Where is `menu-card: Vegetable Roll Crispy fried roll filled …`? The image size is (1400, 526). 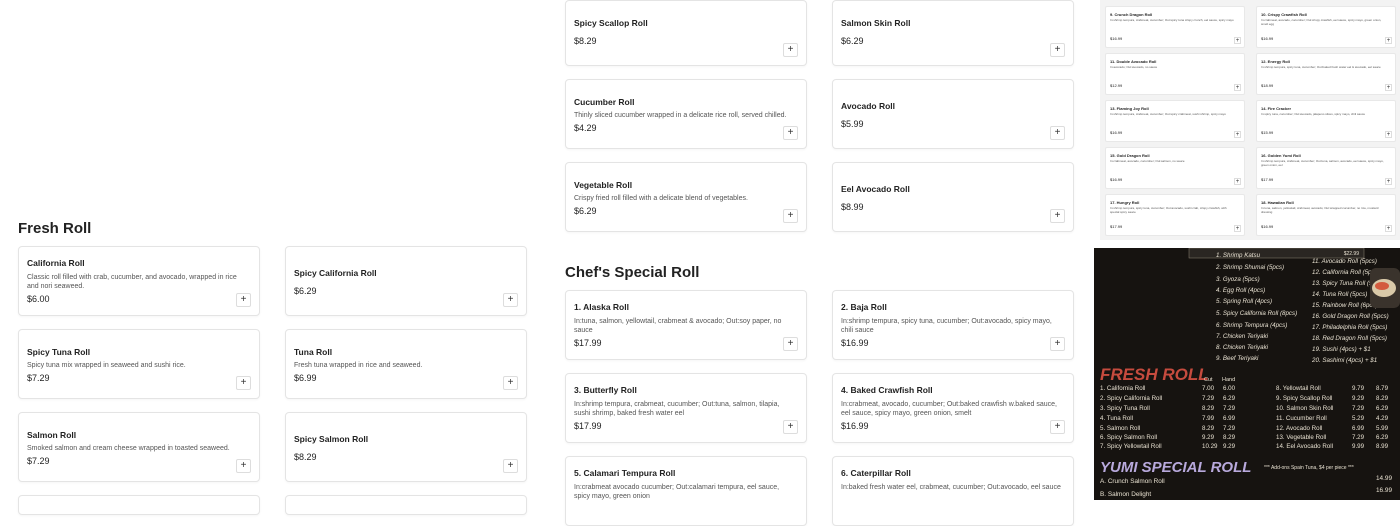
menu-card: Vegetable Roll Crispy fried roll filled … is located at coordinates (686, 197).